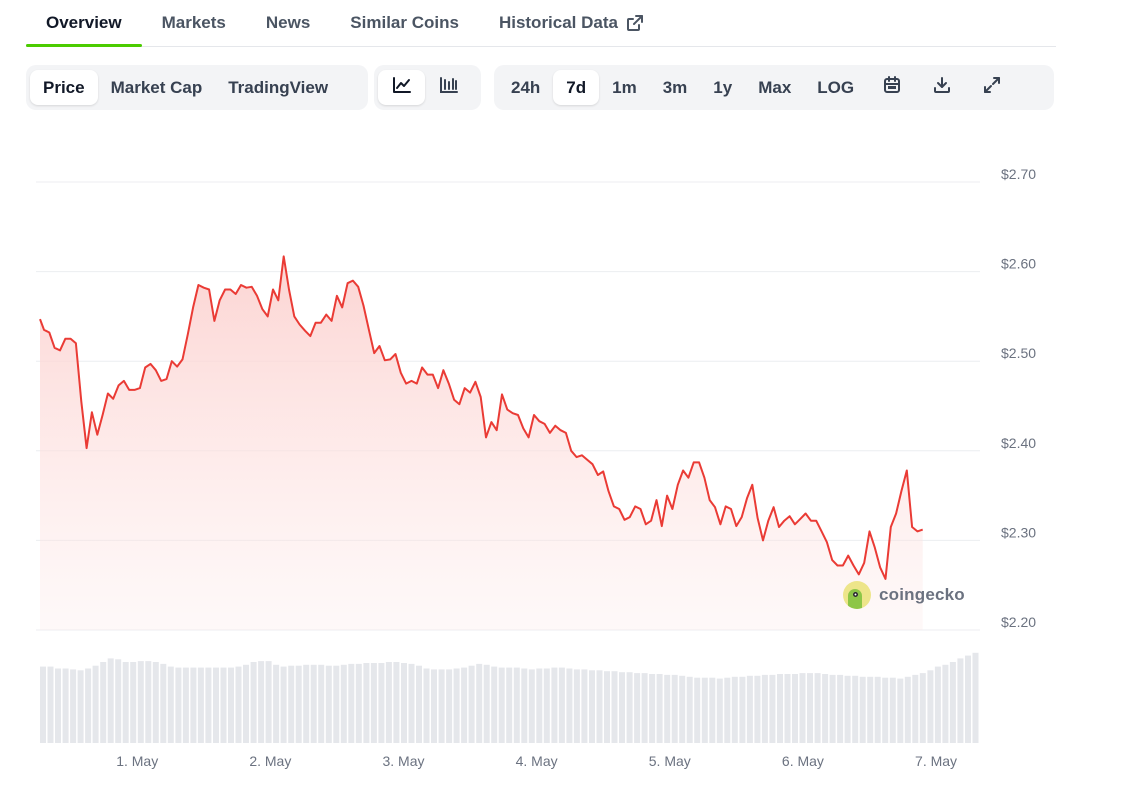 The width and height of the screenshot is (1127, 790). I want to click on line-chart-button, so click(401, 87).